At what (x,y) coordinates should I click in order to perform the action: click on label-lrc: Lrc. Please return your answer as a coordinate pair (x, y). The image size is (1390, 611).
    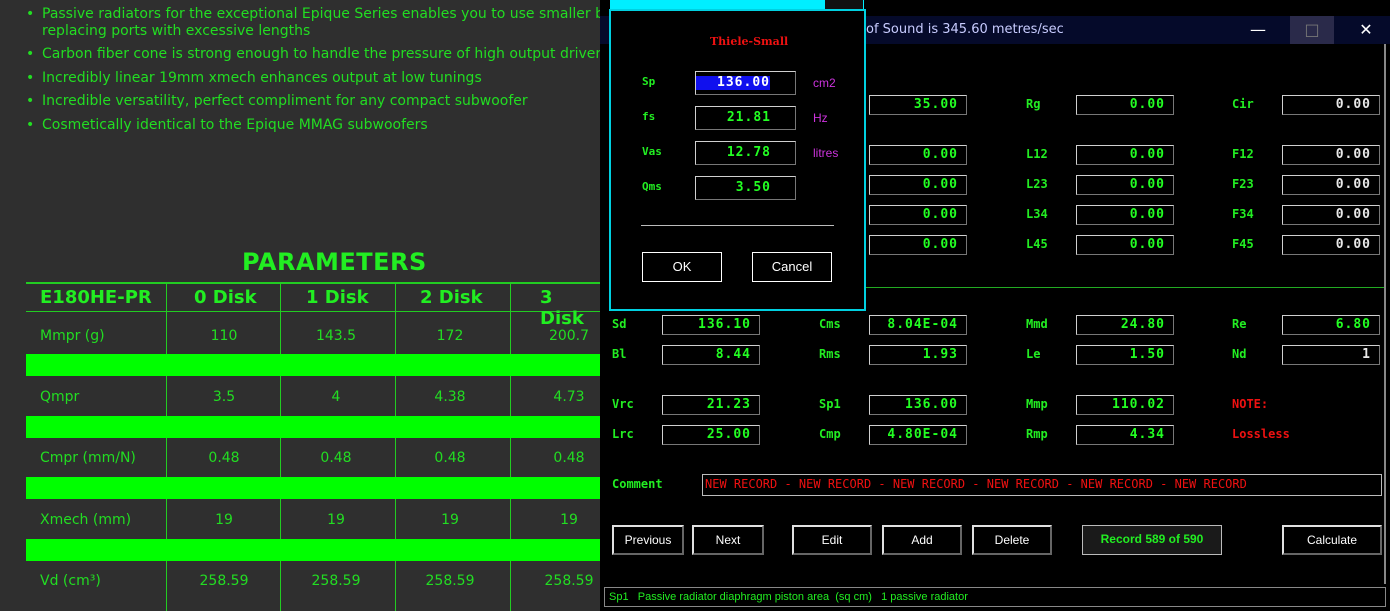
    Looking at the image, I should click on (623, 434).